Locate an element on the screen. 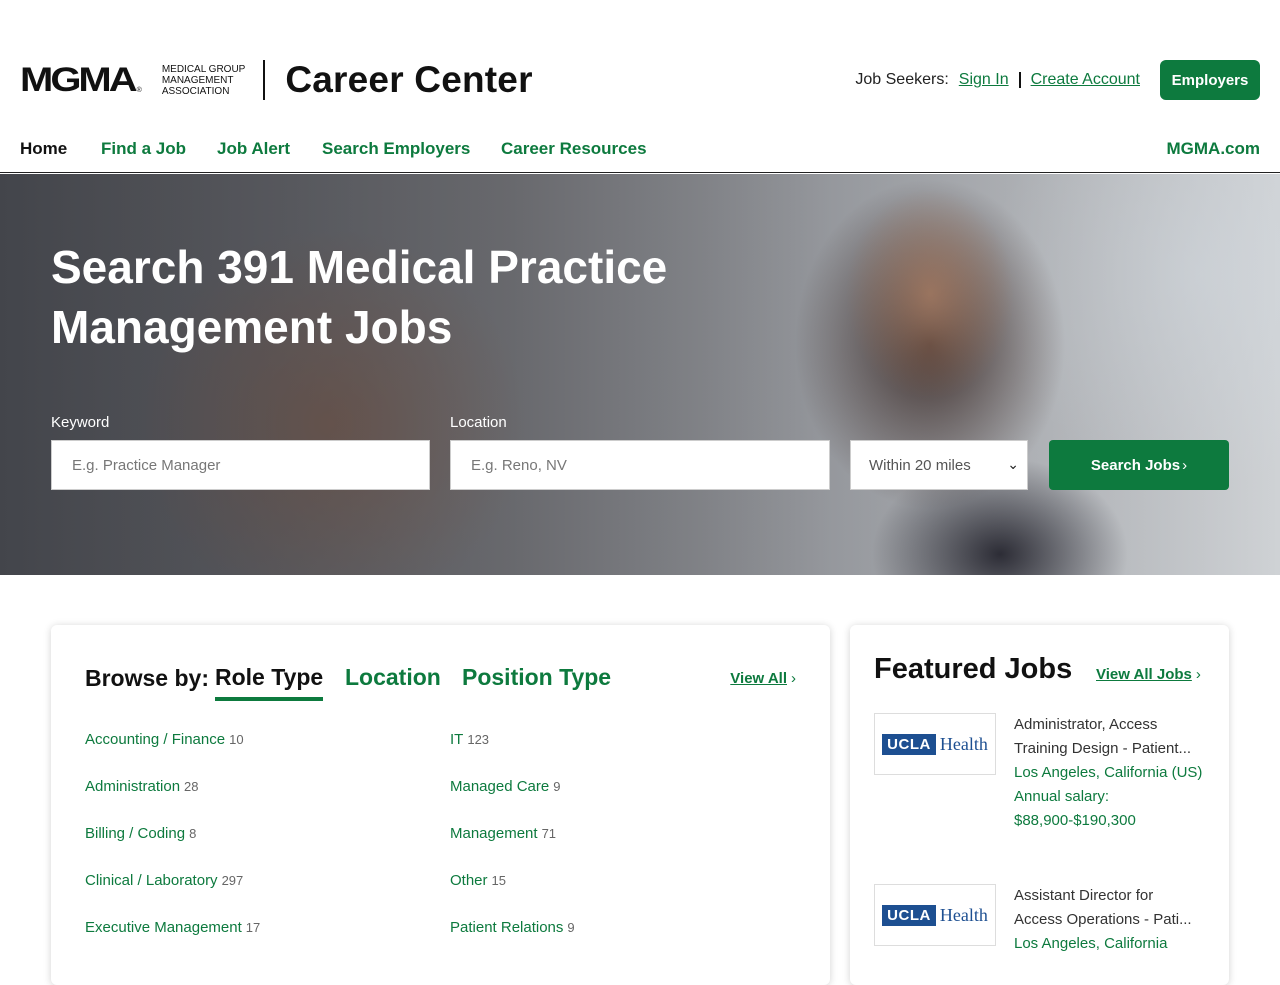 The image size is (1280, 985). job-salary: Annual salary: $88,900-$190,300 is located at coordinates (1075, 808).